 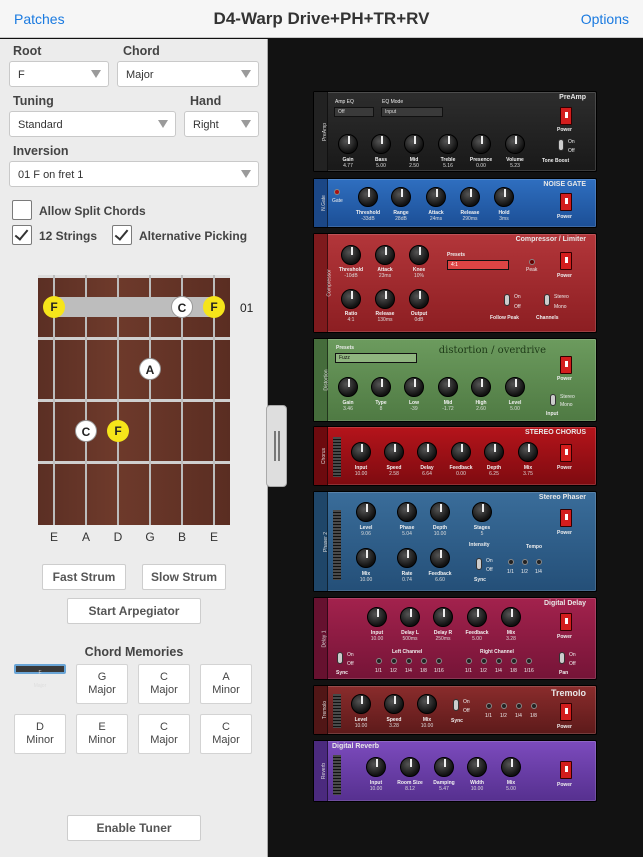 I want to click on inversion-select: 01 F on fret 1, so click(x=134, y=174).